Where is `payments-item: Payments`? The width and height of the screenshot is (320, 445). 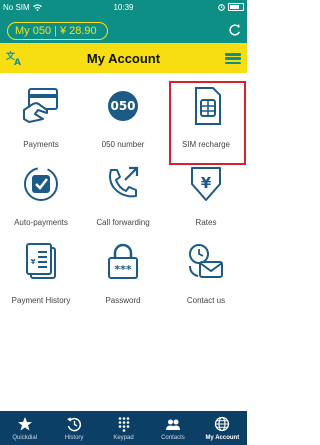
payments-item: Payments is located at coordinates (41, 120).